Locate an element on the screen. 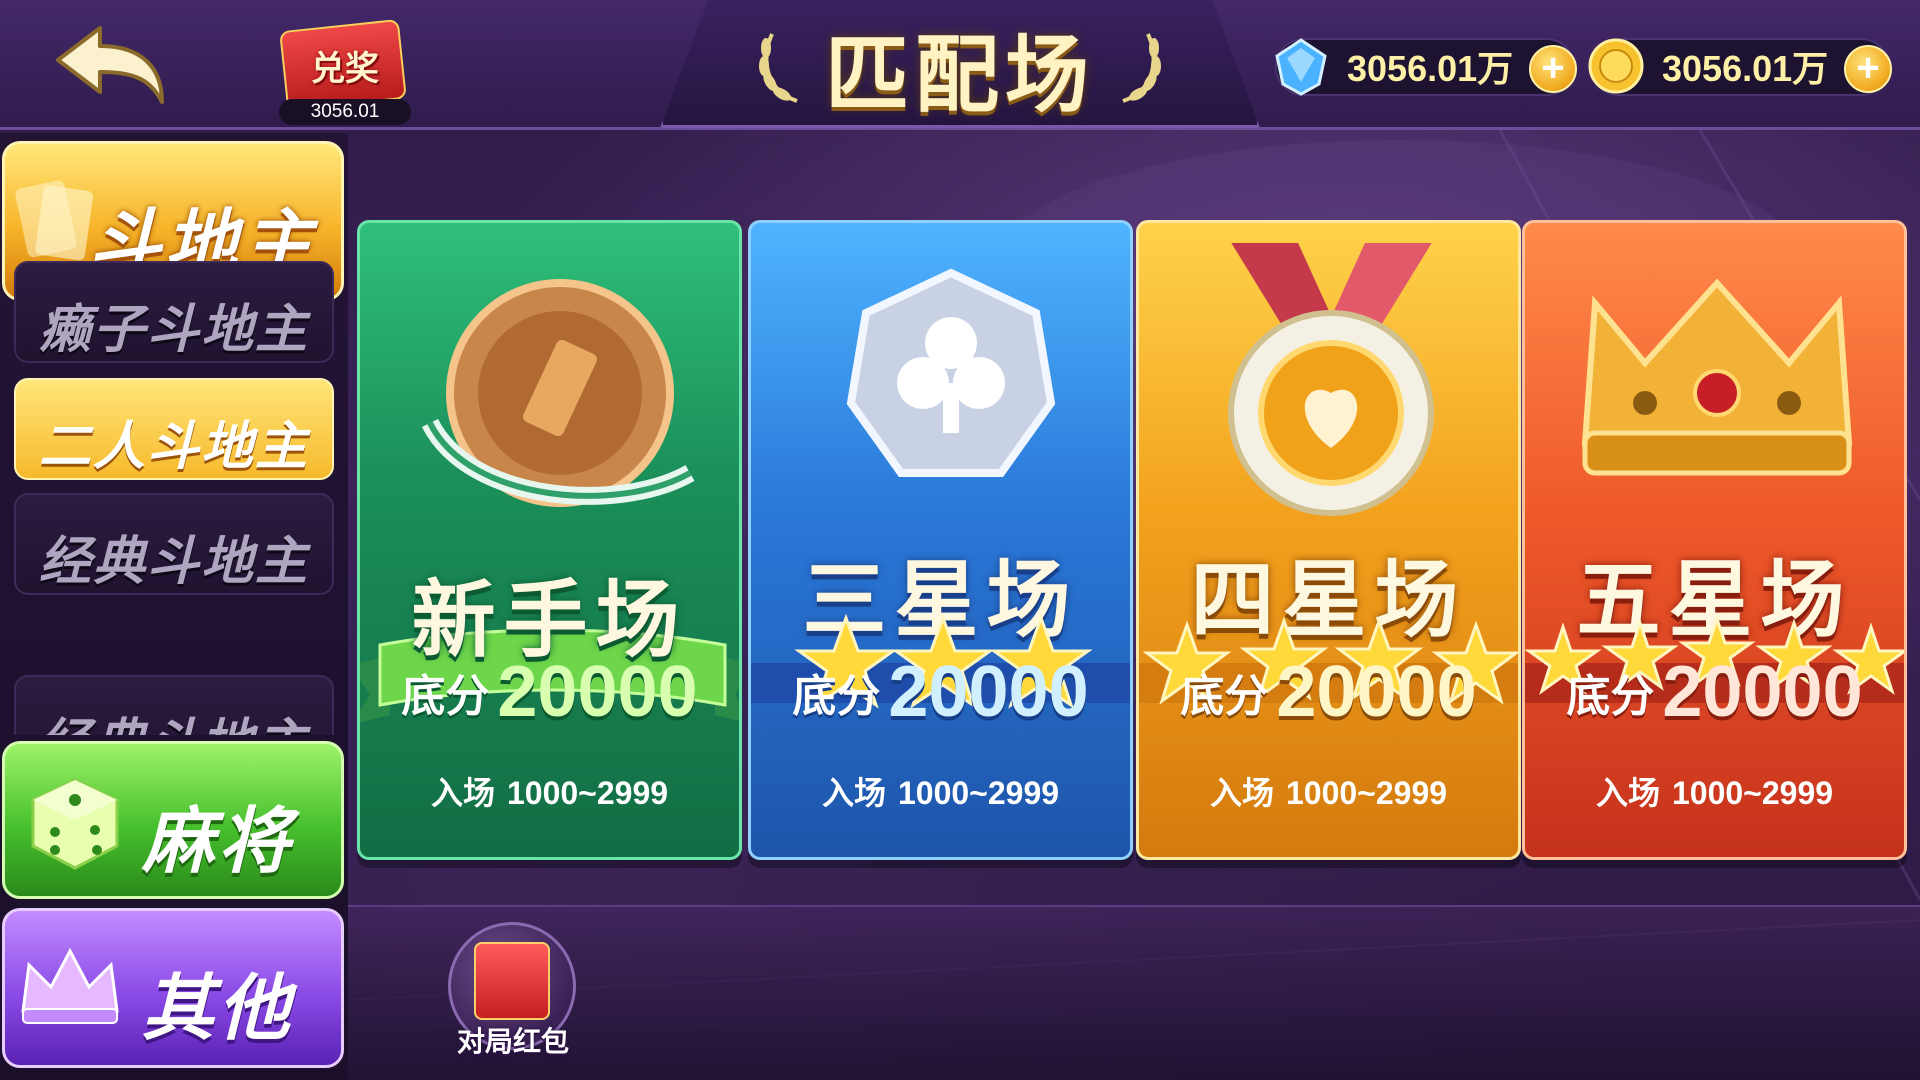 Image resolution: width=1920 pixels, height=1080 pixels. laurel-right-icon is located at coordinates (1141, 68).